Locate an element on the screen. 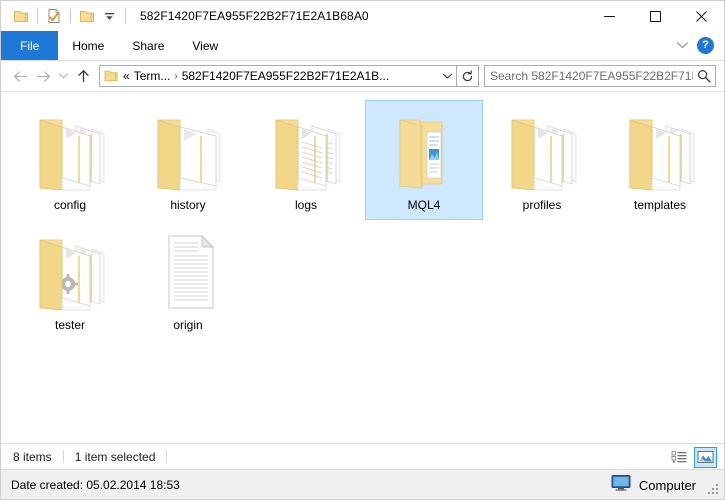 The width and height of the screenshot is (725, 500). text-file-icon is located at coordinates (188, 268).